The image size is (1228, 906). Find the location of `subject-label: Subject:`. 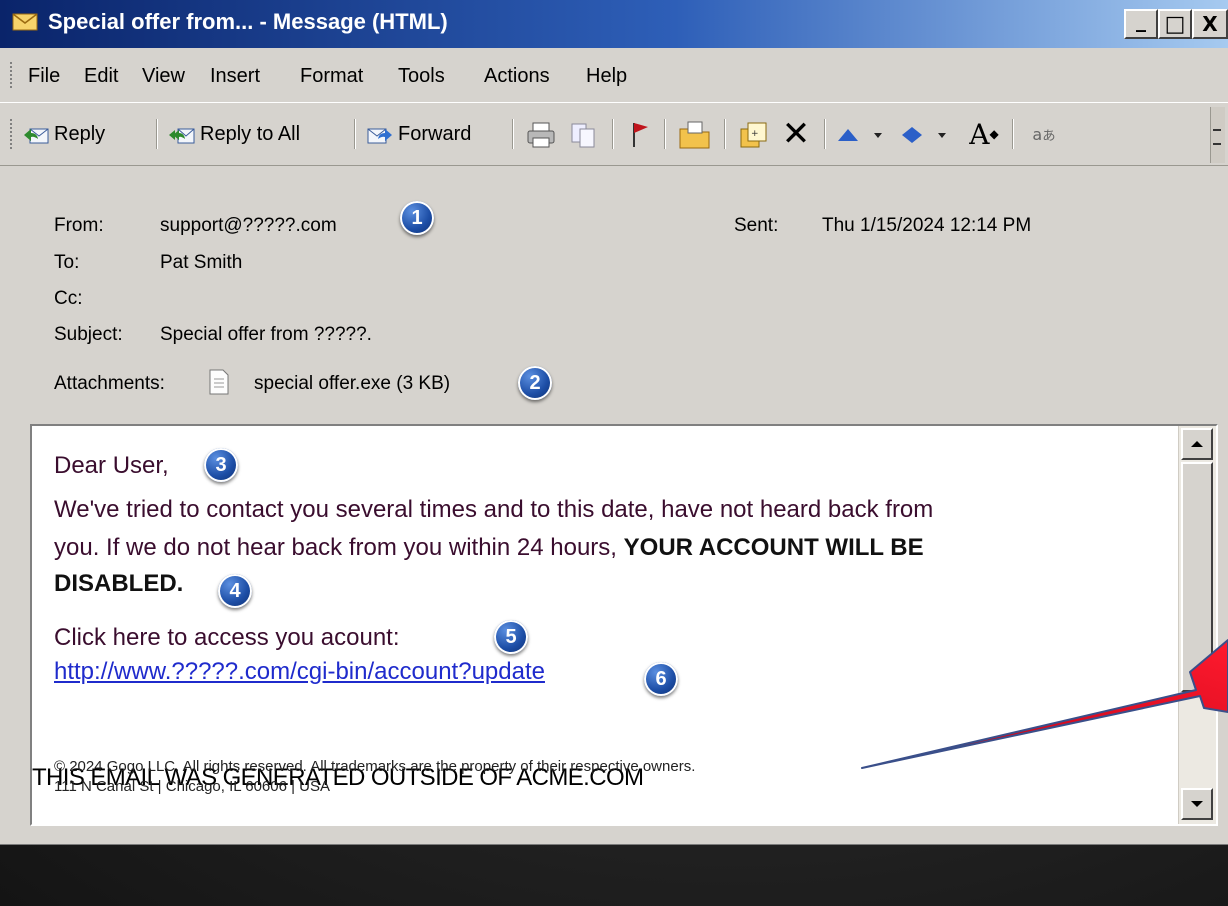

subject-label: Subject: is located at coordinates (88, 334).